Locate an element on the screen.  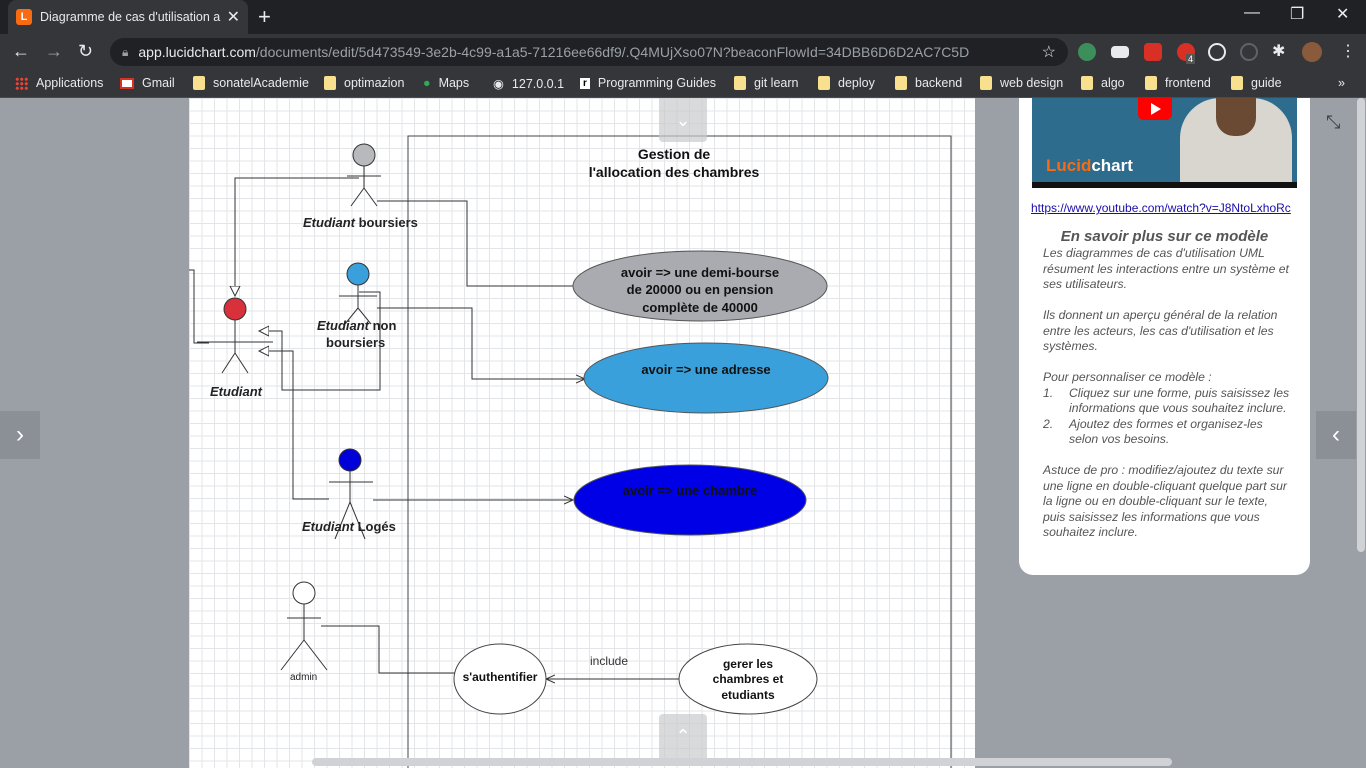
usecase-demi-bourse-line3: complète de 40000 is located at coordinates (700, 307).